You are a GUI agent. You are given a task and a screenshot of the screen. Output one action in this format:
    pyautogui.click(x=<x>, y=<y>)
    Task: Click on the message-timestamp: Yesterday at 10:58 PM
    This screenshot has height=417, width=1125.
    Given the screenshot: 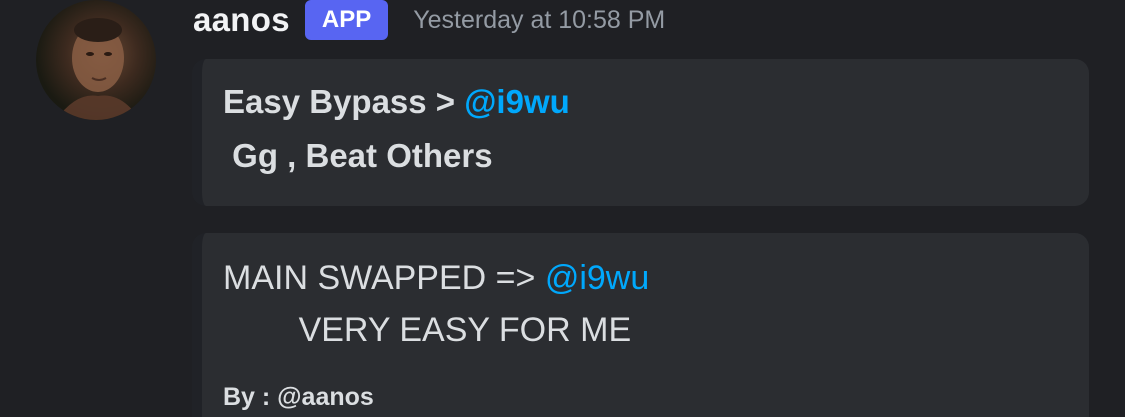 What is the action you would take?
    pyautogui.click(x=539, y=20)
    